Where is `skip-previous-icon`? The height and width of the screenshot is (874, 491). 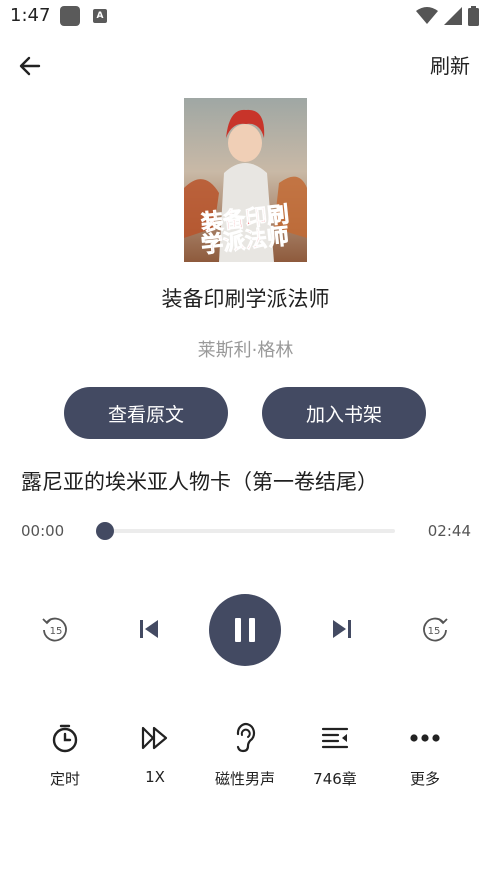 skip-previous-icon is located at coordinates (149, 629).